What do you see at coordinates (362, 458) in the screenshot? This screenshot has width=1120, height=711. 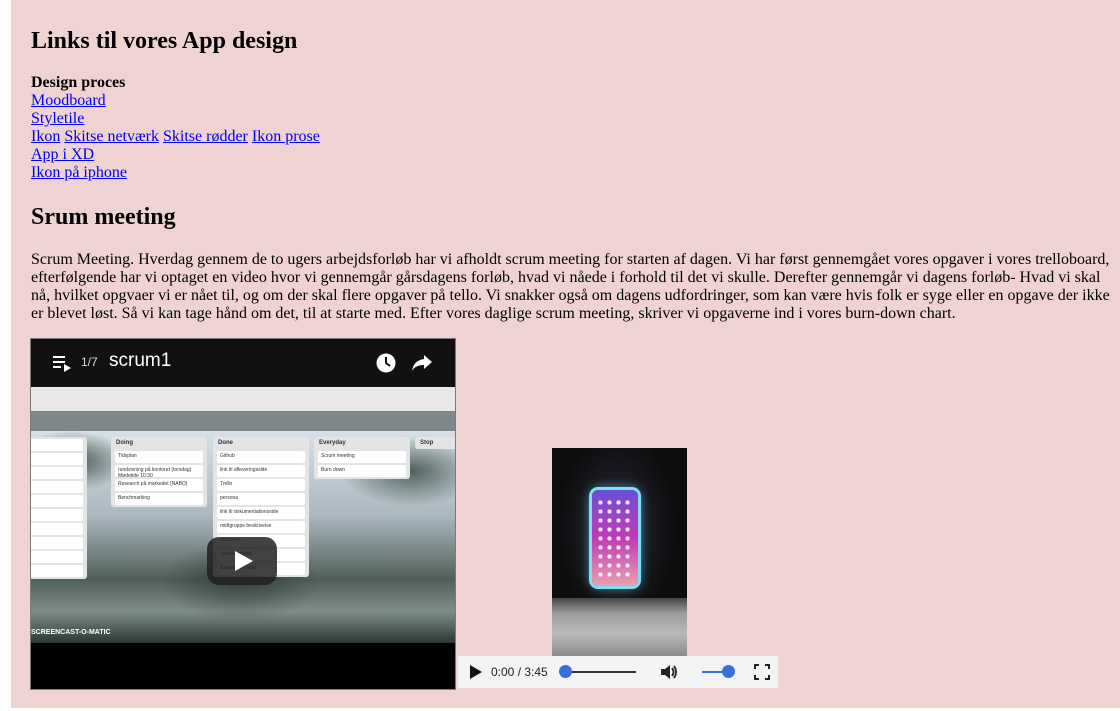 I see `trello-column-everyday: Everyday Scrum meeting Burn down` at bounding box center [362, 458].